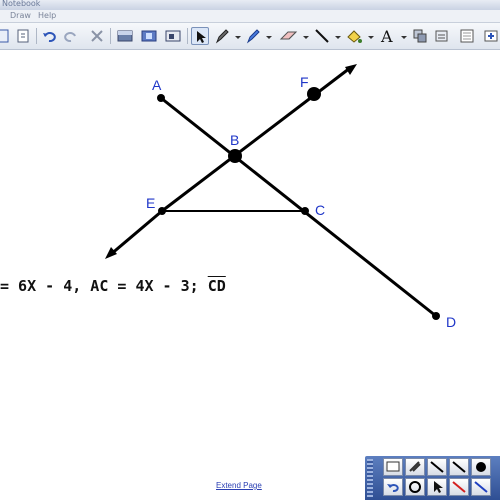 The width and height of the screenshot is (500, 500). Describe the element at coordinates (288, 36) in the screenshot. I see `eraser-icon` at that location.